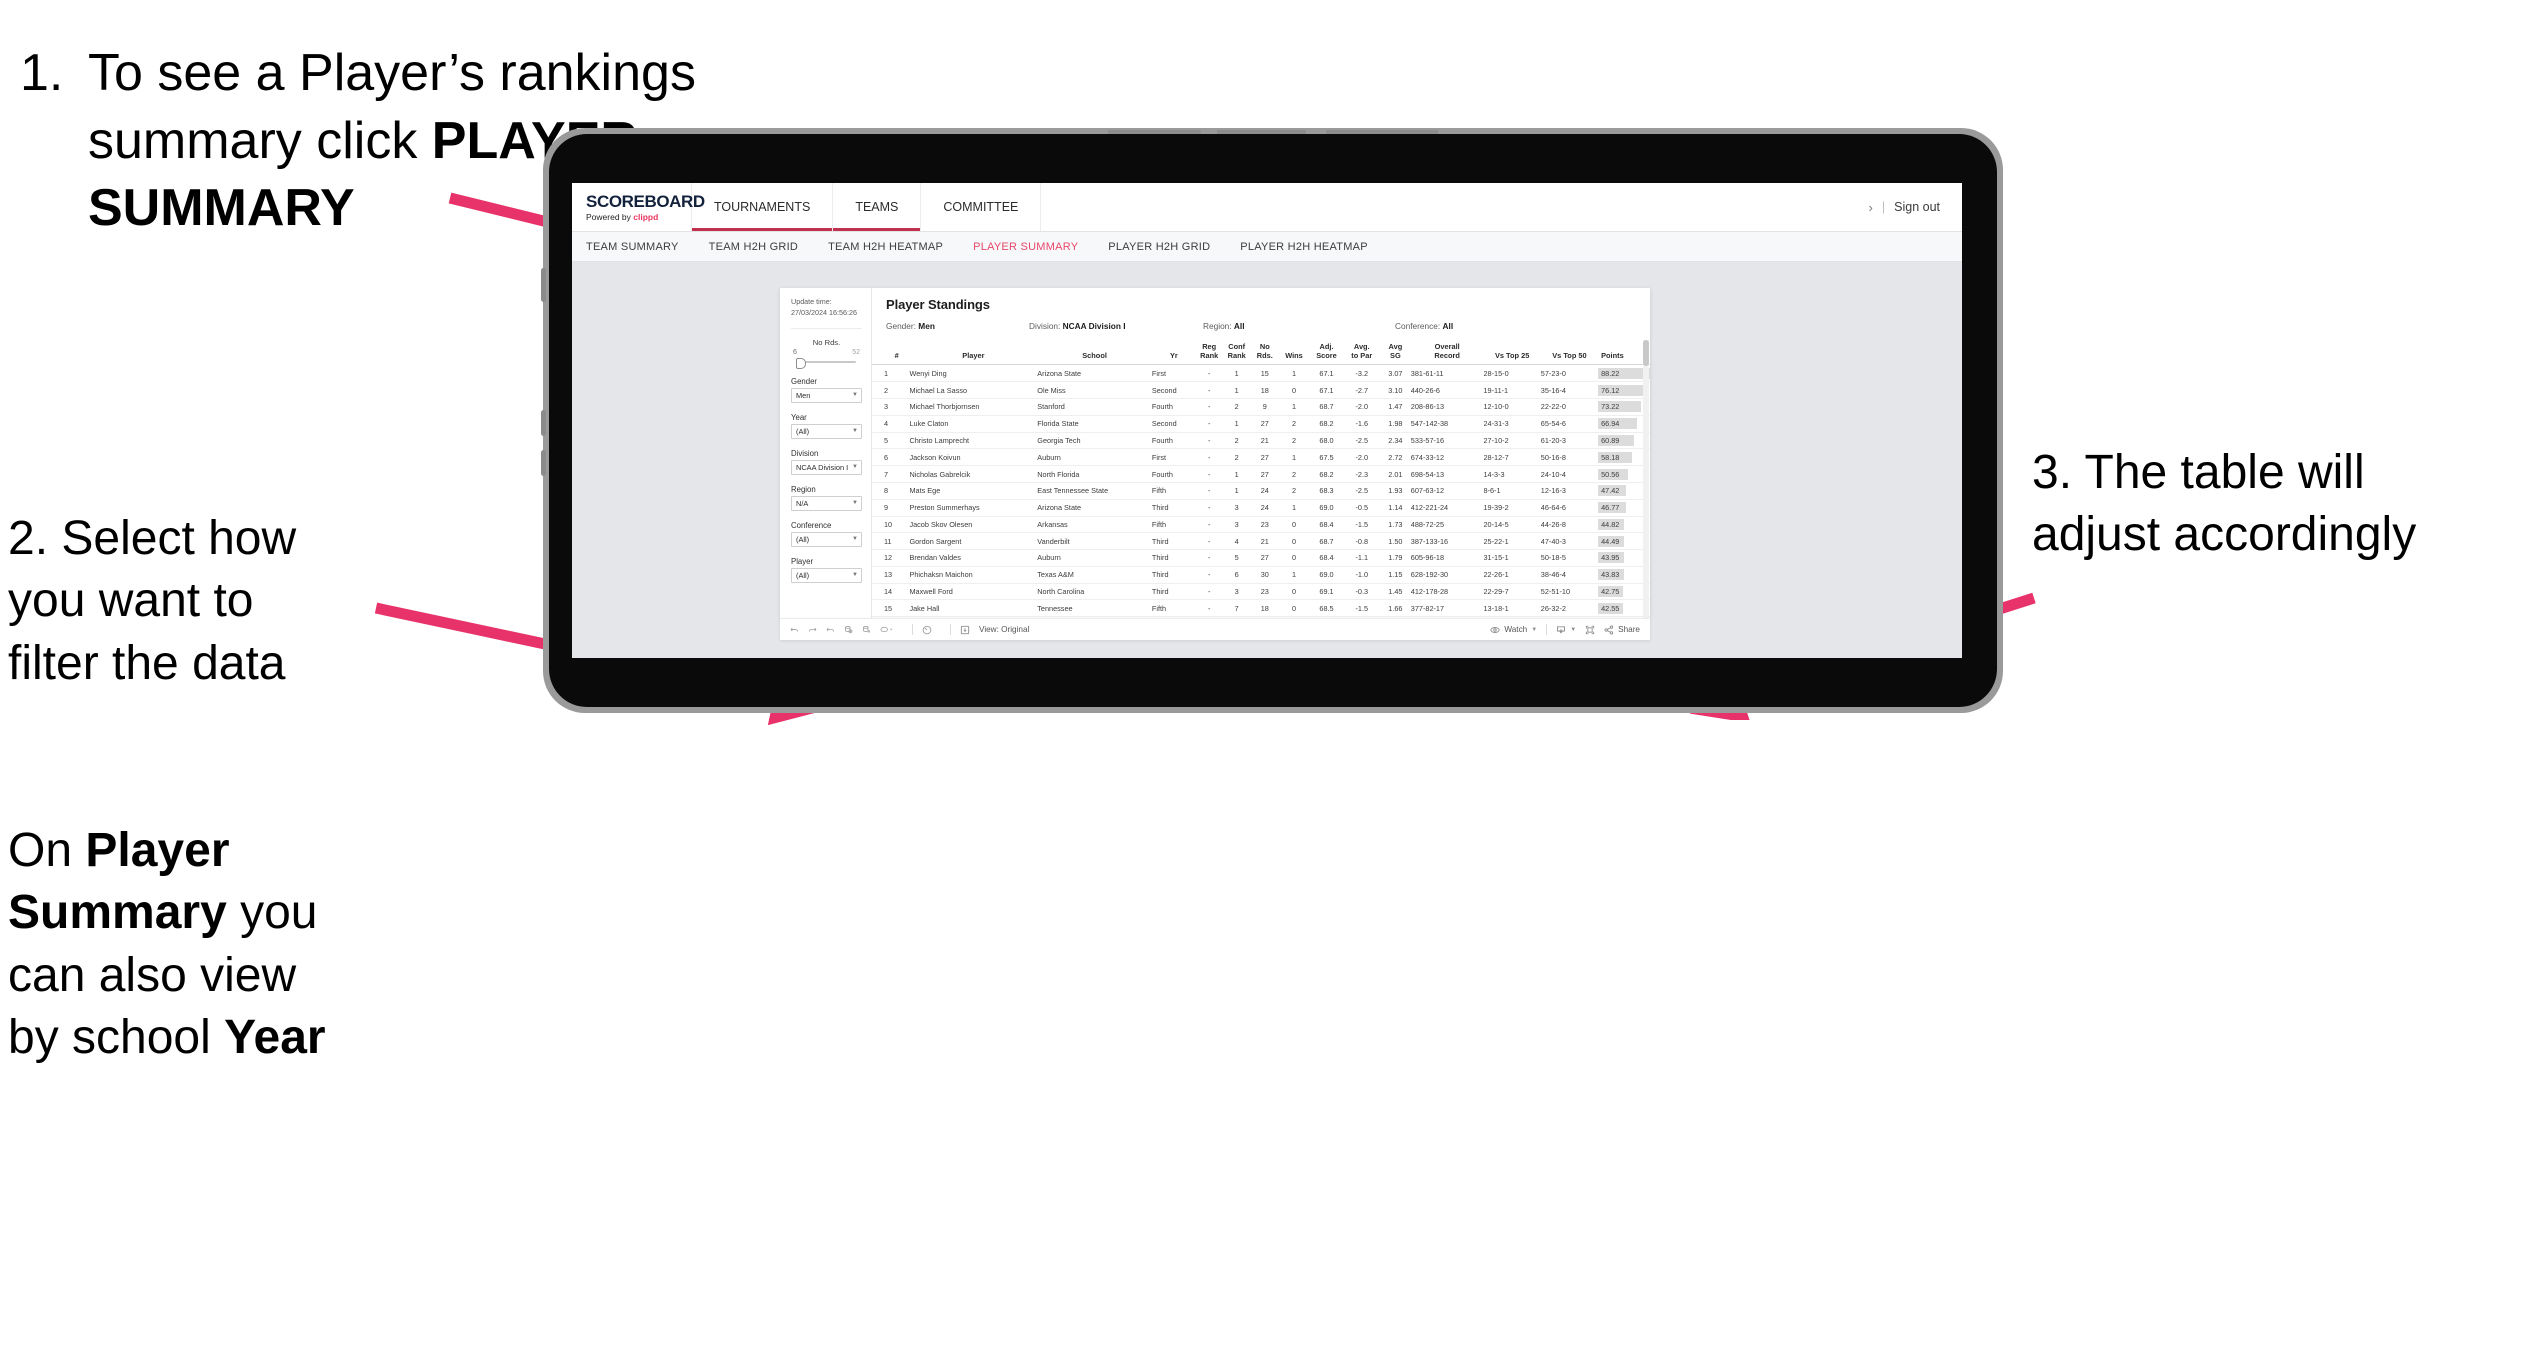 The image size is (2526, 1359). Describe the element at coordinates (887, 629) in the screenshot. I see `pill-dropdown-icon` at that location.